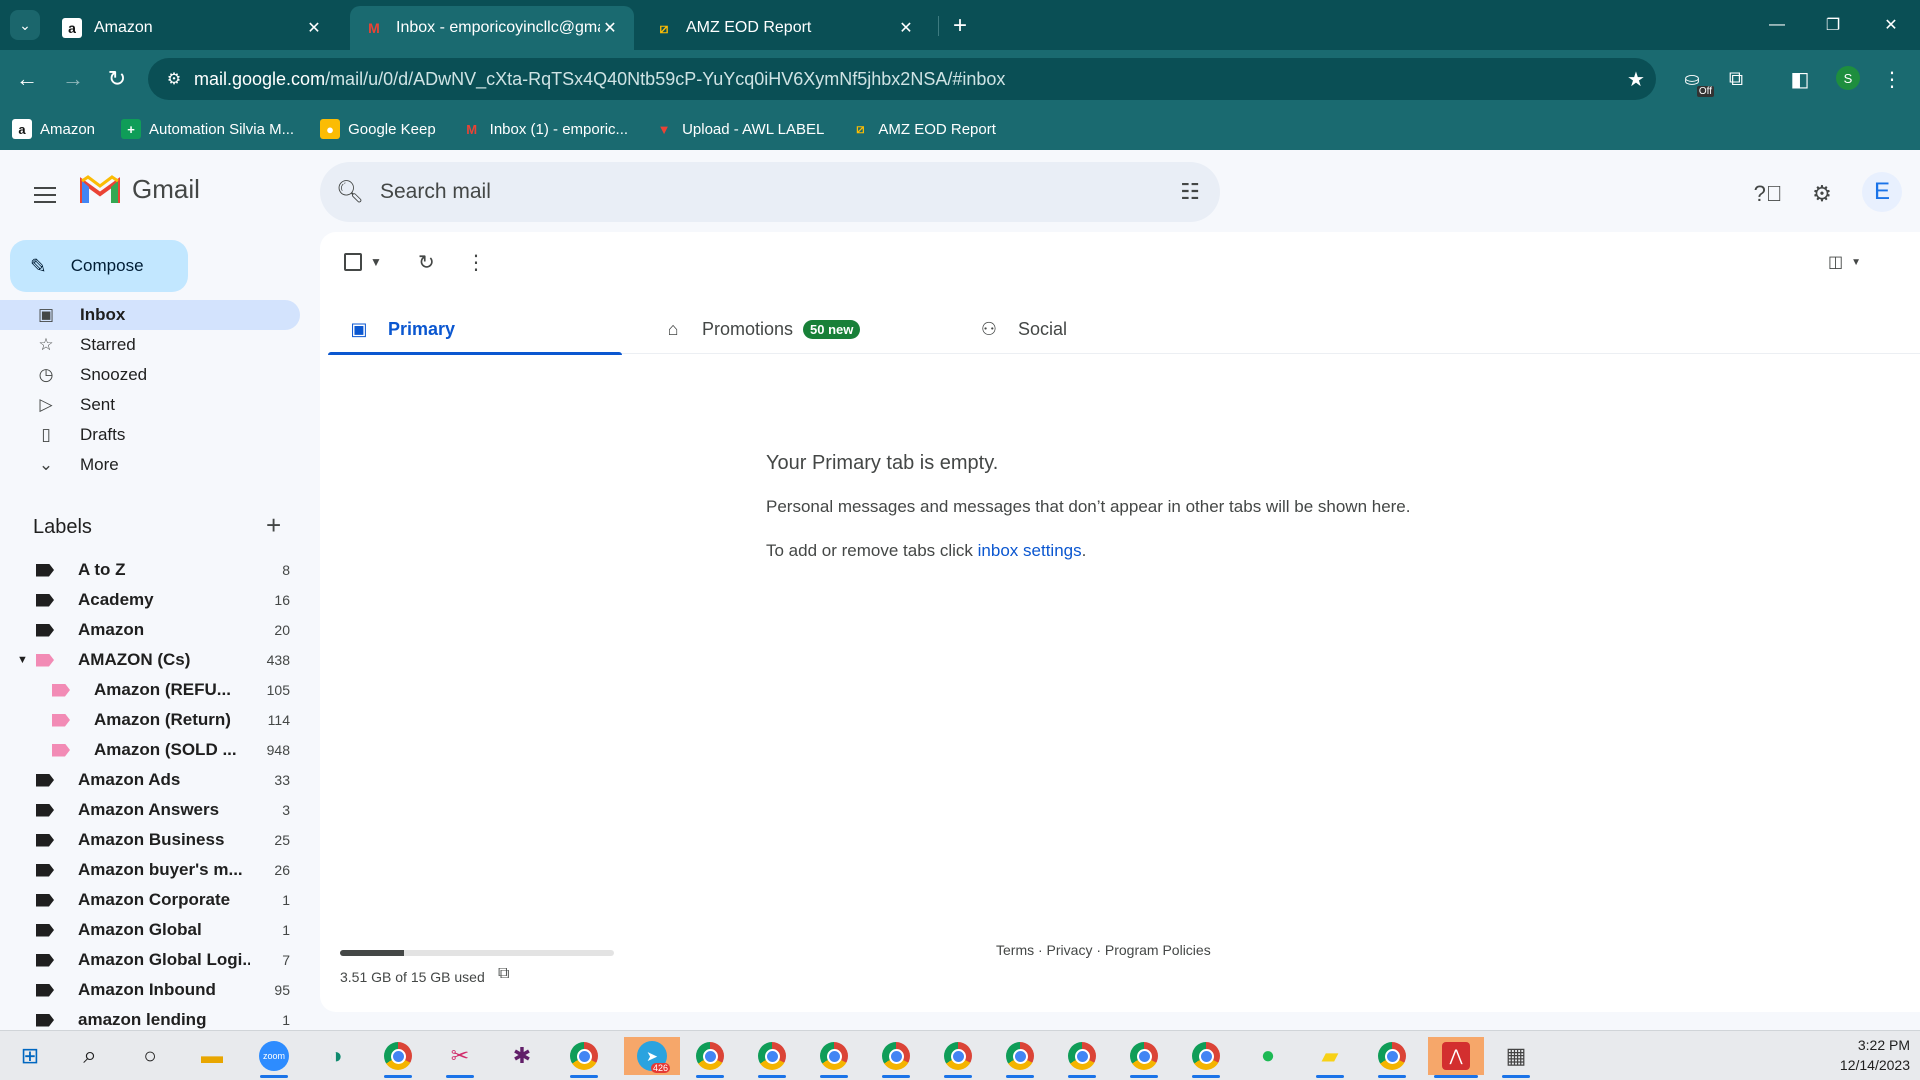 This screenshot has height=1080, width=1920. What do you see at coordinates (27, 79) in the screenshot?
I see `back-arrow-icon: ←` at bounding box center [27, 79].